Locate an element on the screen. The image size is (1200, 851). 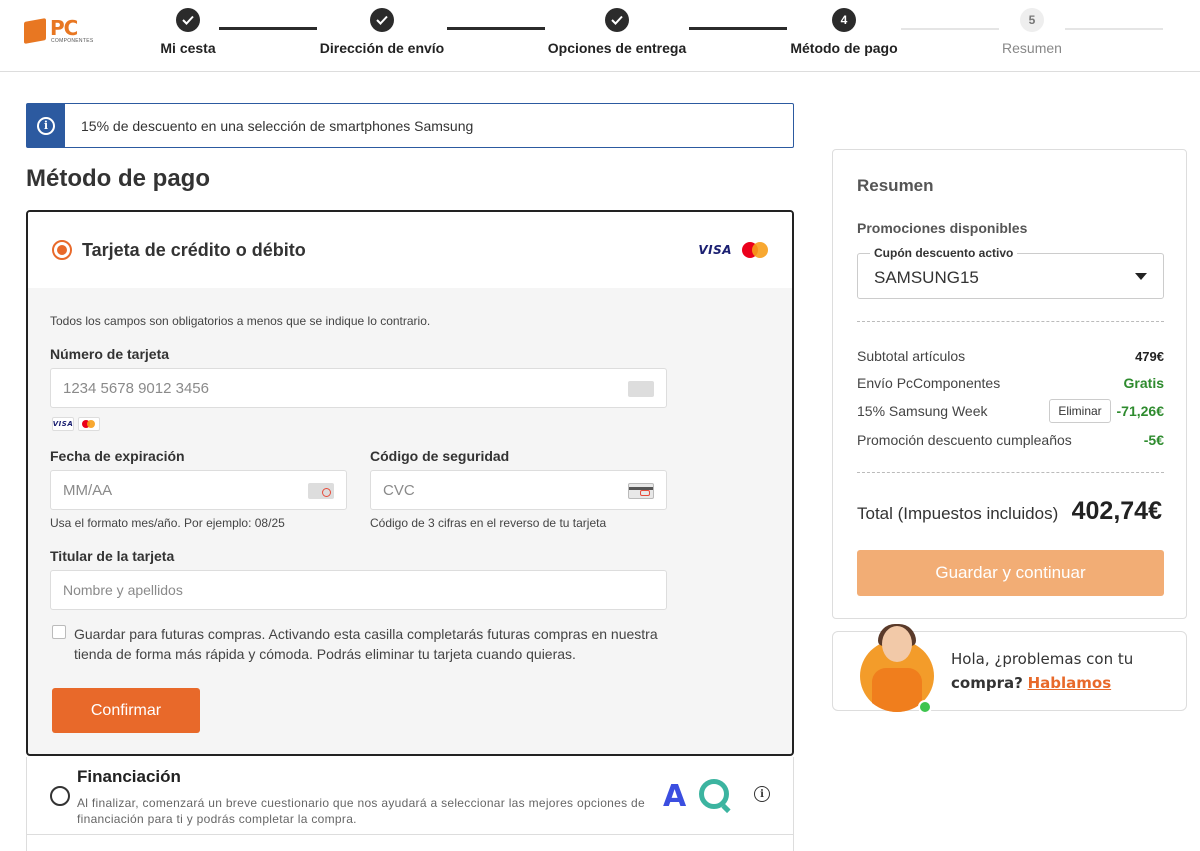
step-mi-cesta: Mi cesta is located at coordinates (188, 32).